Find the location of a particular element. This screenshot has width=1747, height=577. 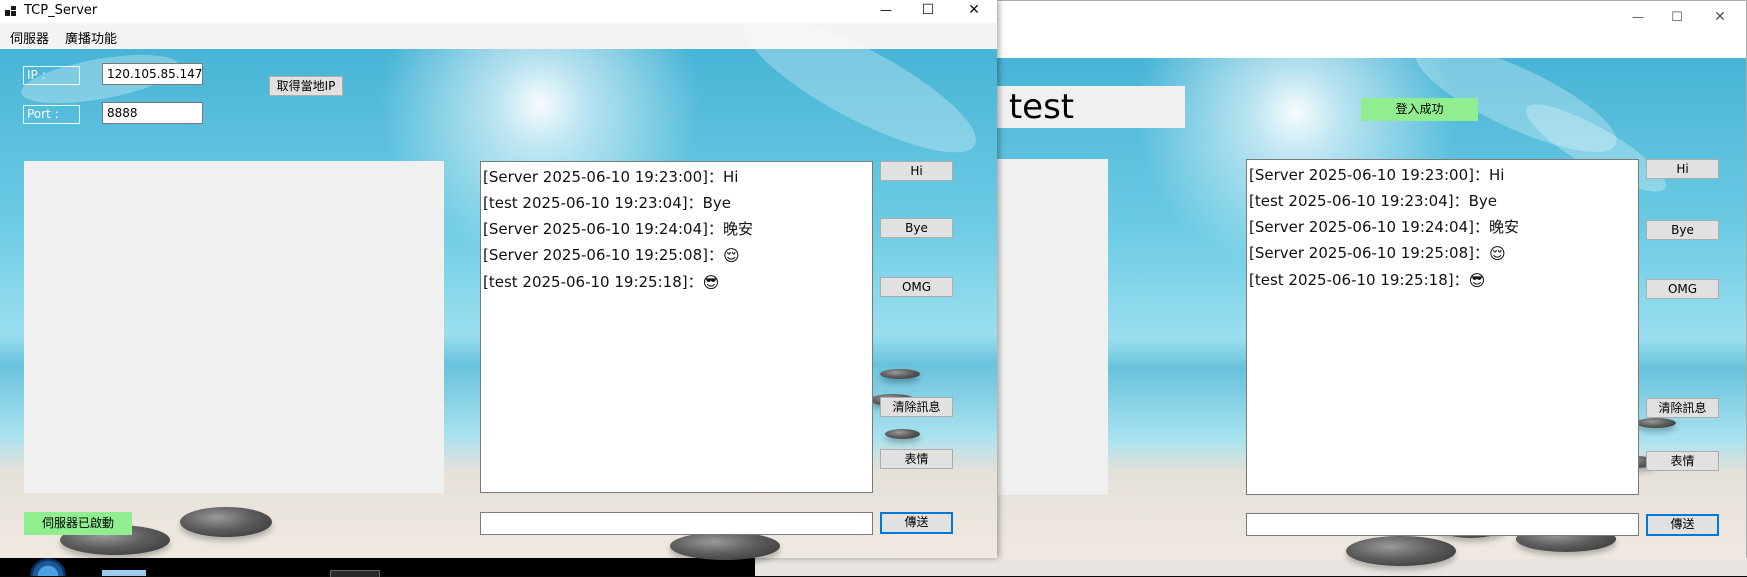

server-titlebar is located at coordinates (498, 11).